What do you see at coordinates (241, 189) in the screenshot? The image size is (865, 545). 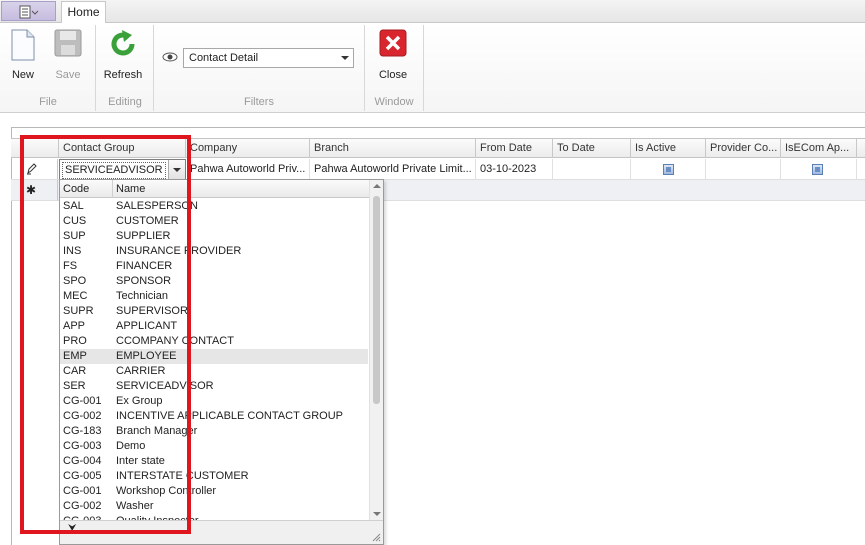 I see `dropdown-column-name: Name` at bounding box center [241, 189].